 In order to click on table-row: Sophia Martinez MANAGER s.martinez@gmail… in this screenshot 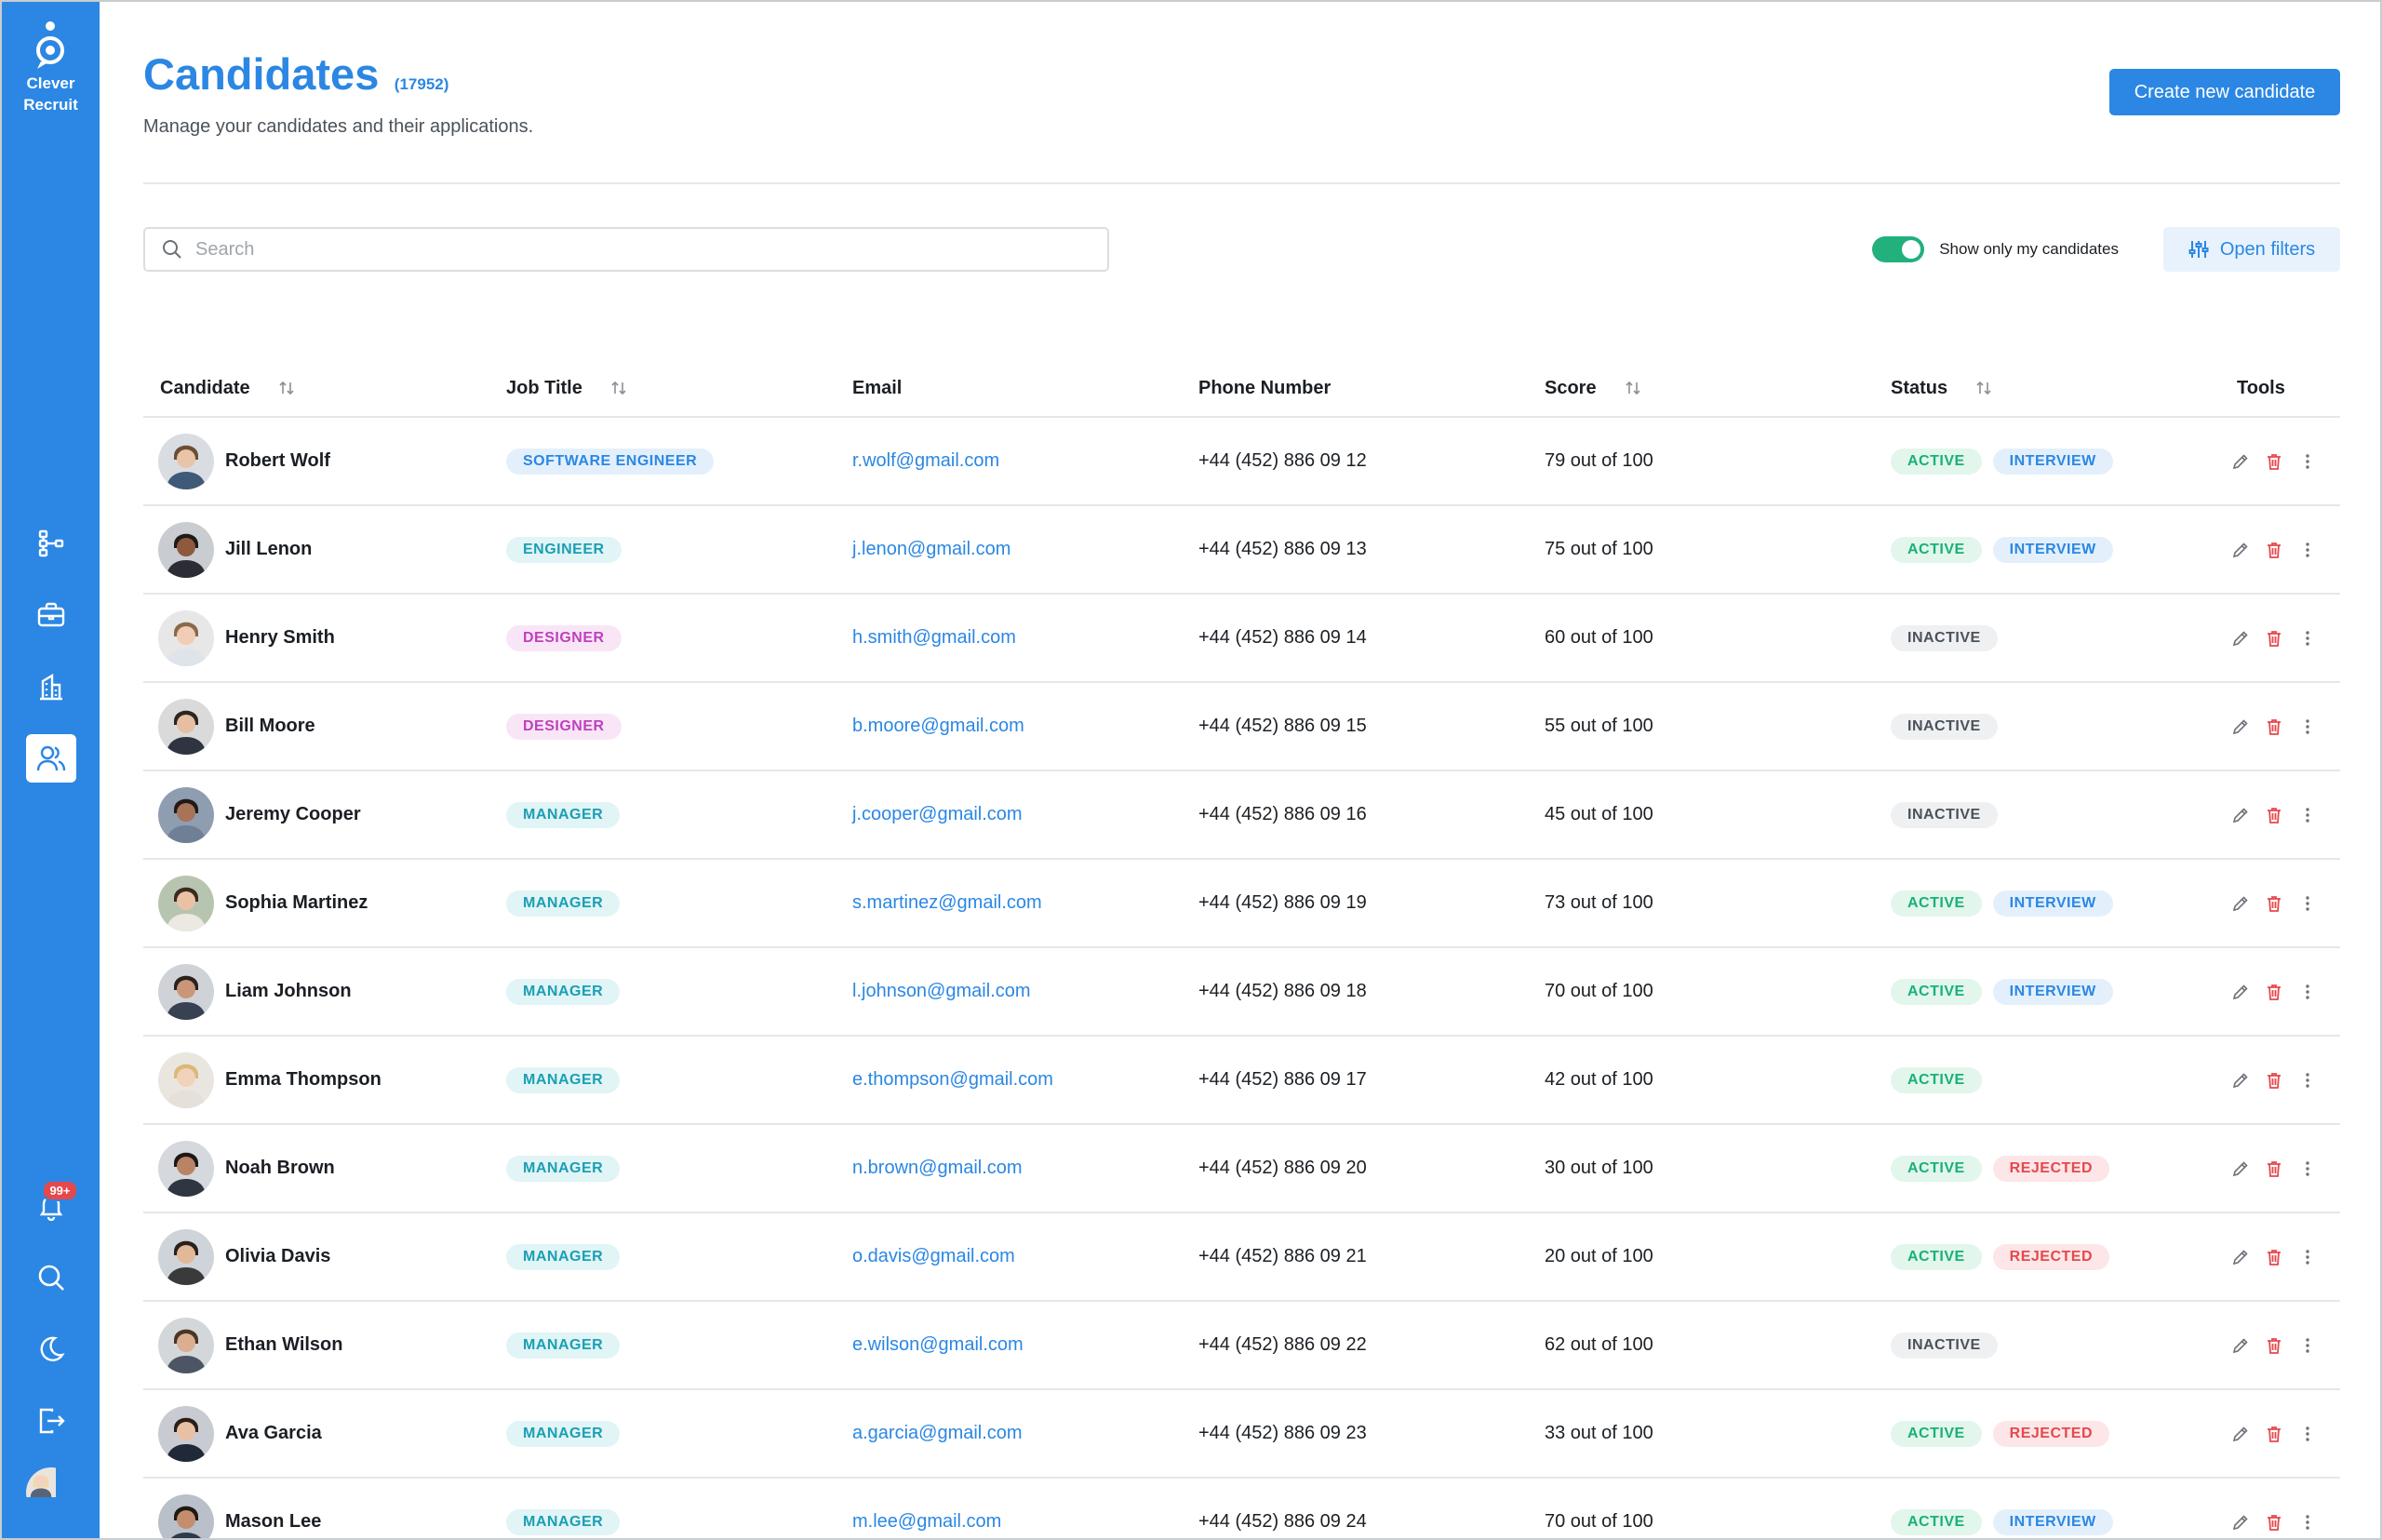, I will do `click(1241, 904)`.